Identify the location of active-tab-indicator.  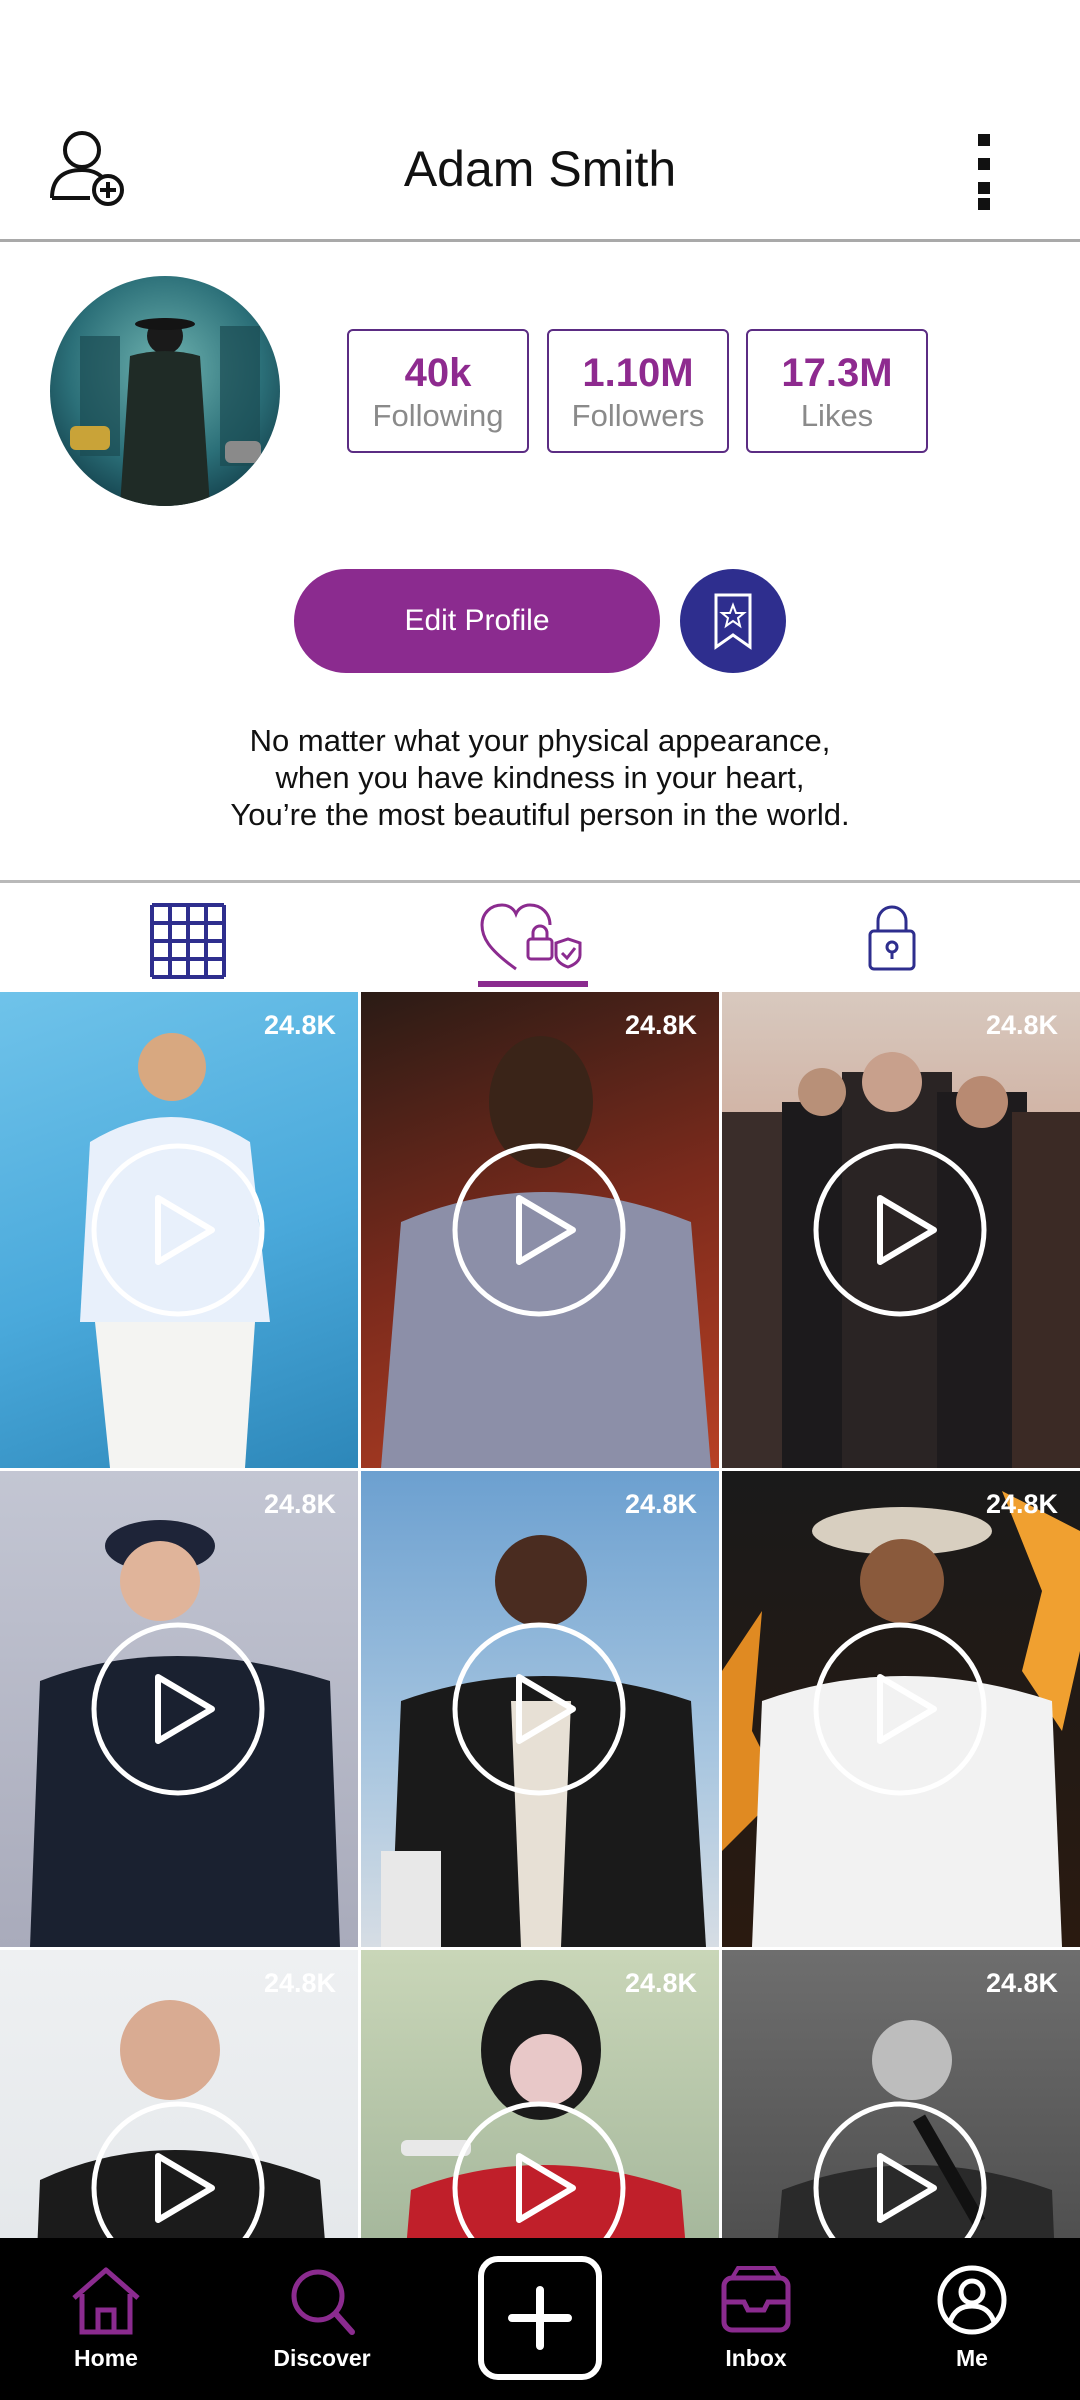
(533, 984).